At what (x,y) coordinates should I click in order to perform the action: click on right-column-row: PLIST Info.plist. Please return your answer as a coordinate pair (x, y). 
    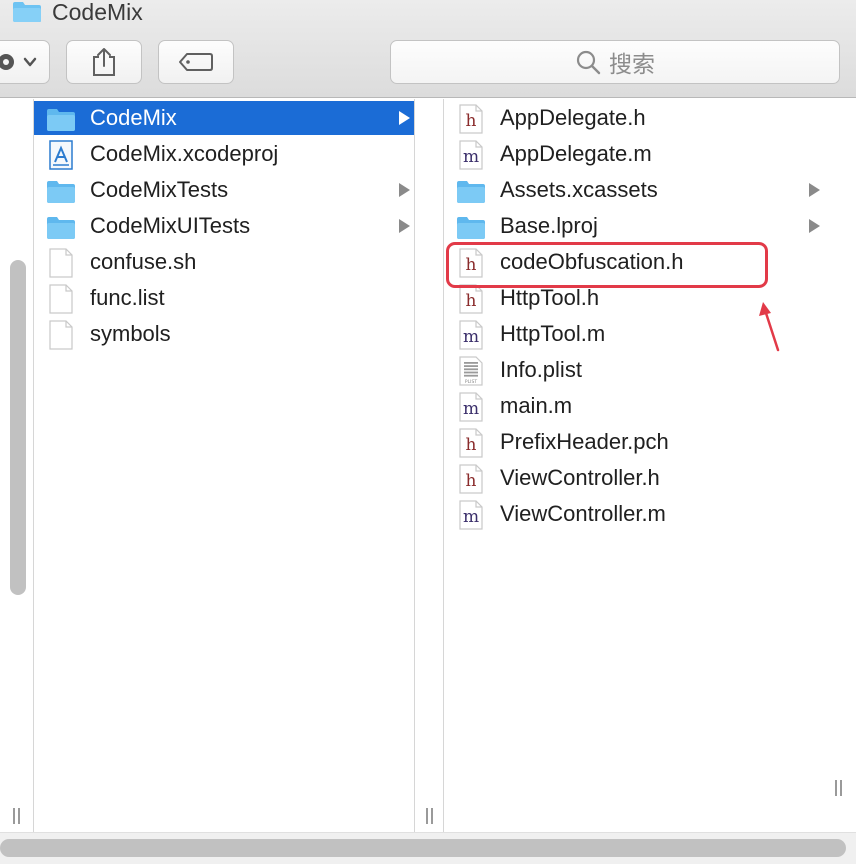
    Looking at the image, I should click on (634, 370).